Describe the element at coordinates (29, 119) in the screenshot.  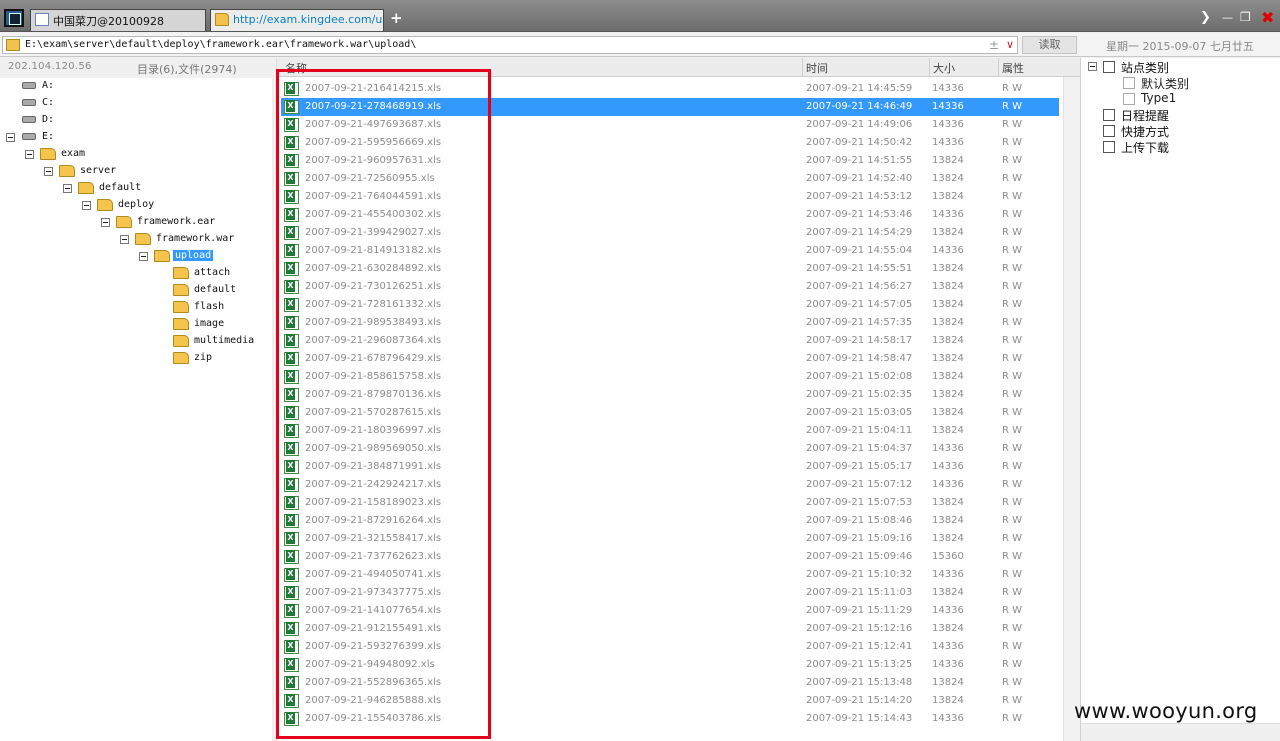
I see `drive-icon` at that location.